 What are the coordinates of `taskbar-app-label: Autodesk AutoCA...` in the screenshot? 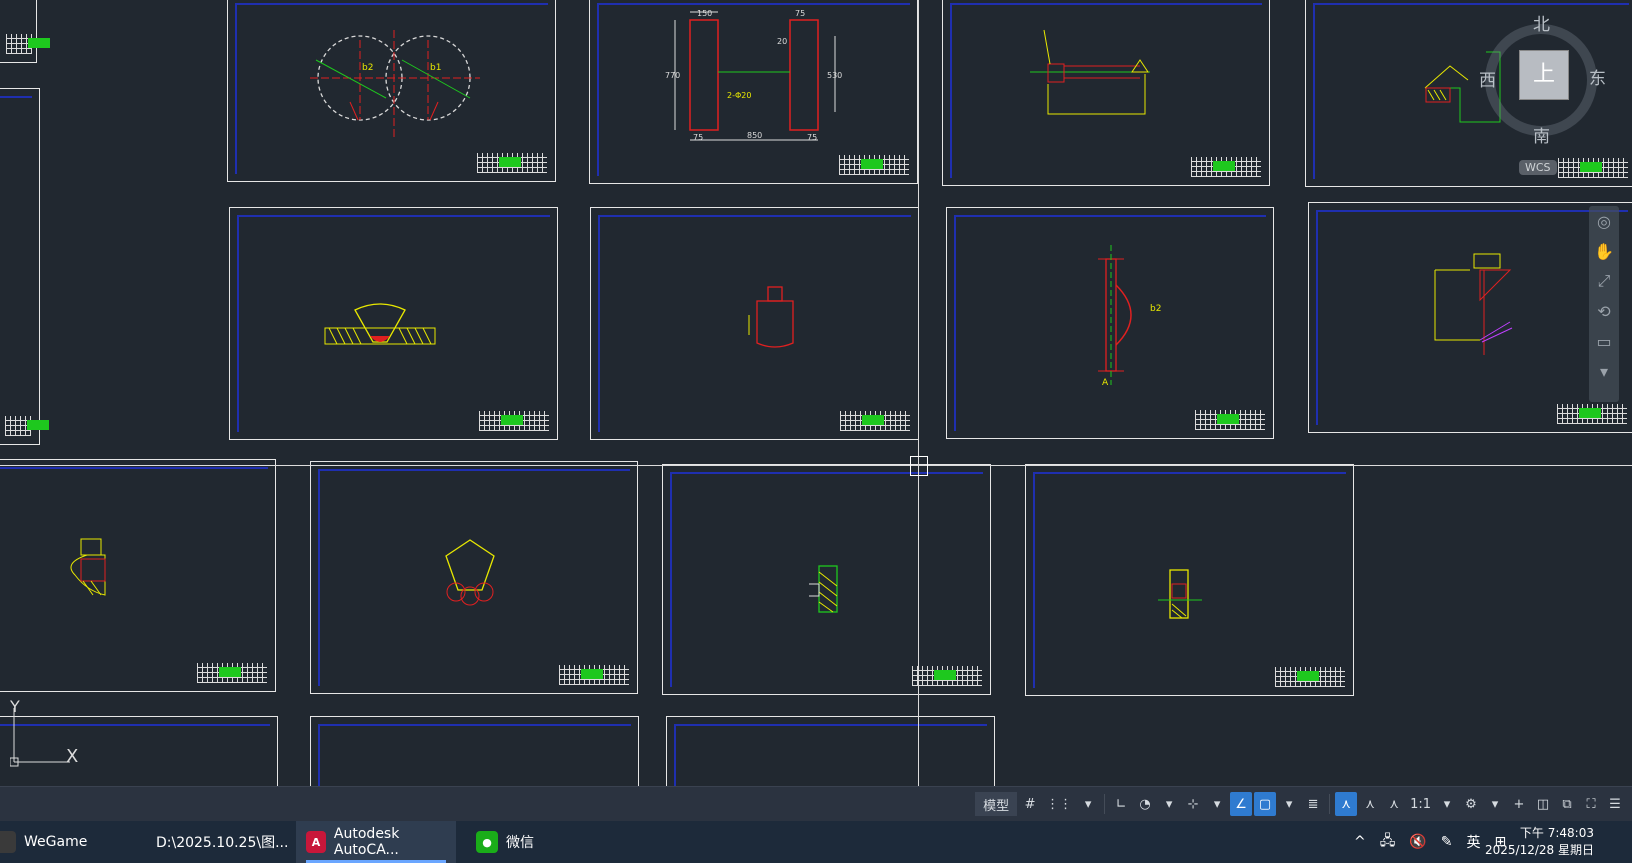 It's located at (366, 842).